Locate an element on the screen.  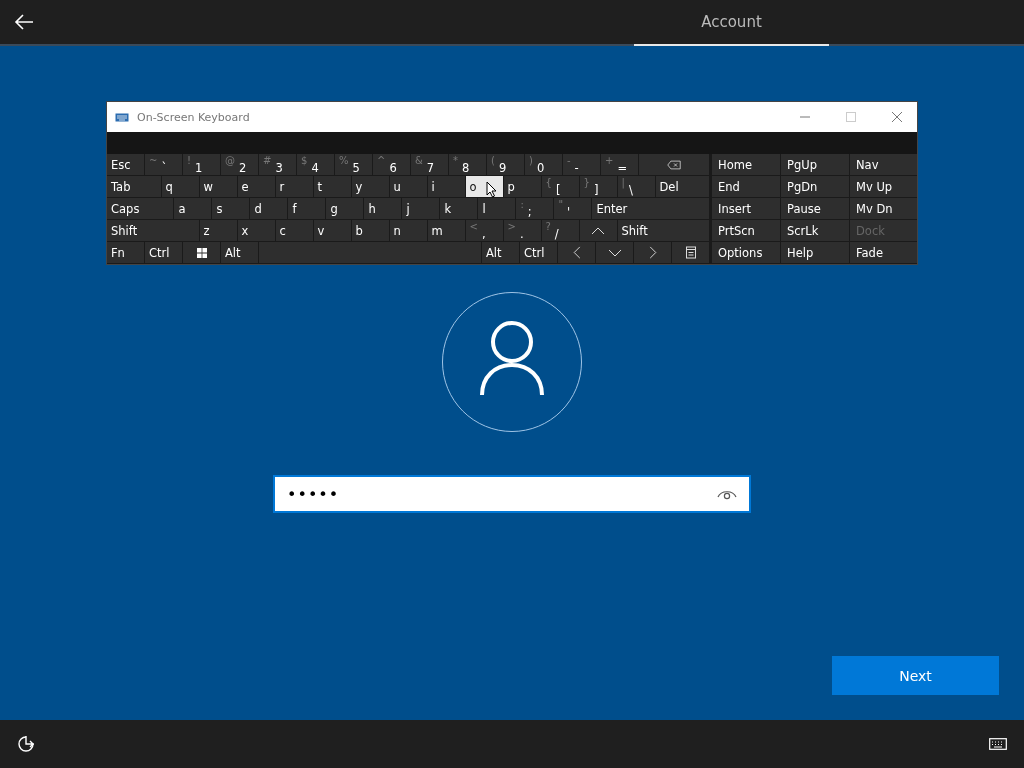
keyboard-key: End is located at coordinates (746, 186).